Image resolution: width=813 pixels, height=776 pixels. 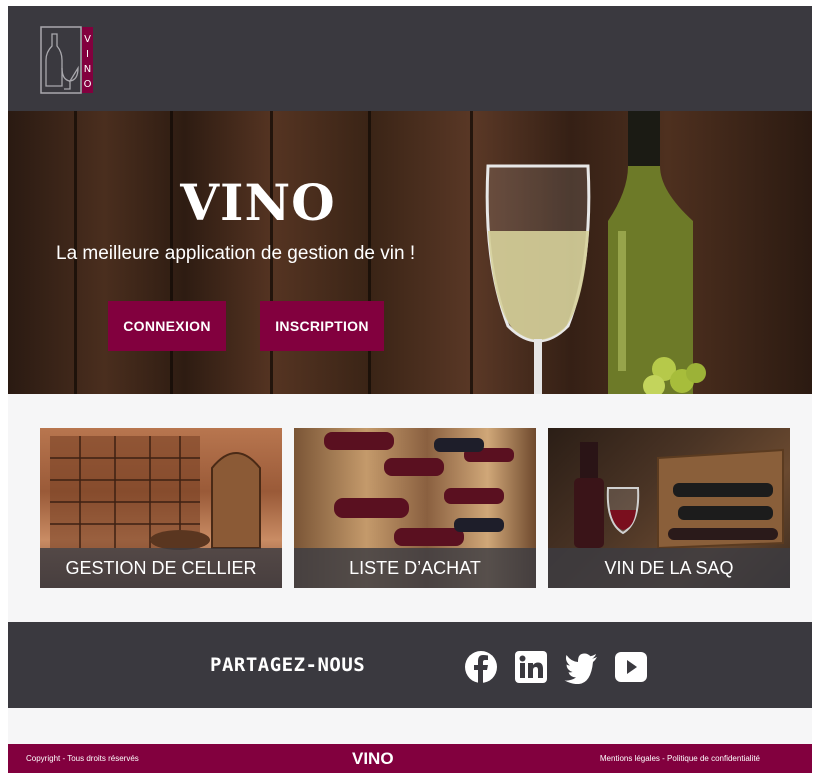 I want to click on svg-text: O, so click(x=88, y=84).